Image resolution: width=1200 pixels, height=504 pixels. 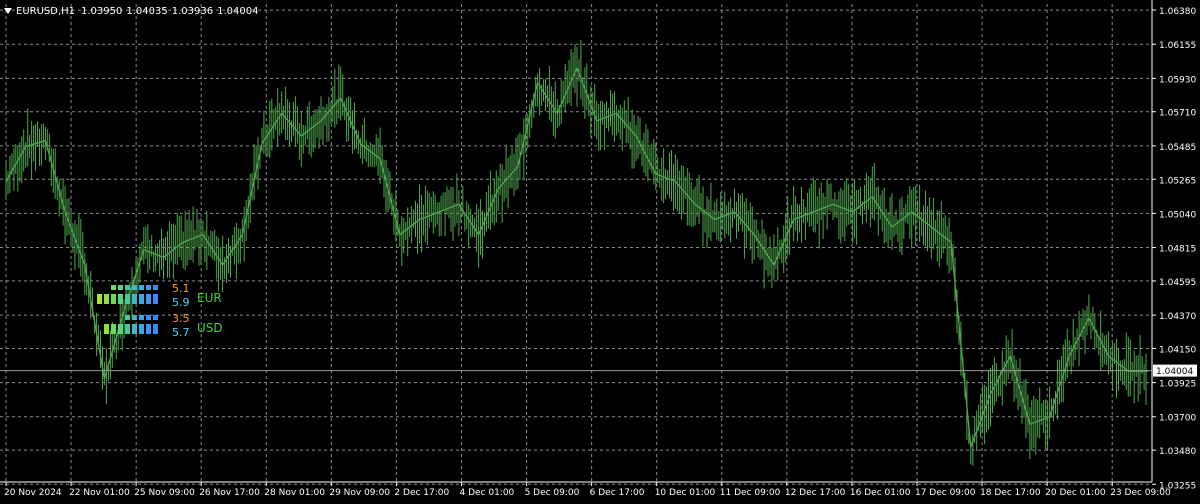 What do you see at coordinates (1177, 181) in the screenshot?
I see `y-tick-label: 1.05265` at bounding box center [1177, 181].